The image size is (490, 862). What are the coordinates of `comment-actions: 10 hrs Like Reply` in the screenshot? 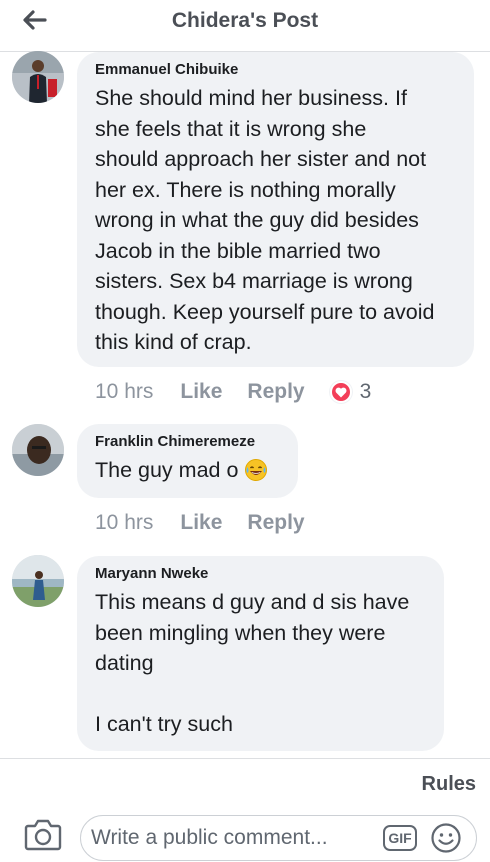 It's located at (212, 523).